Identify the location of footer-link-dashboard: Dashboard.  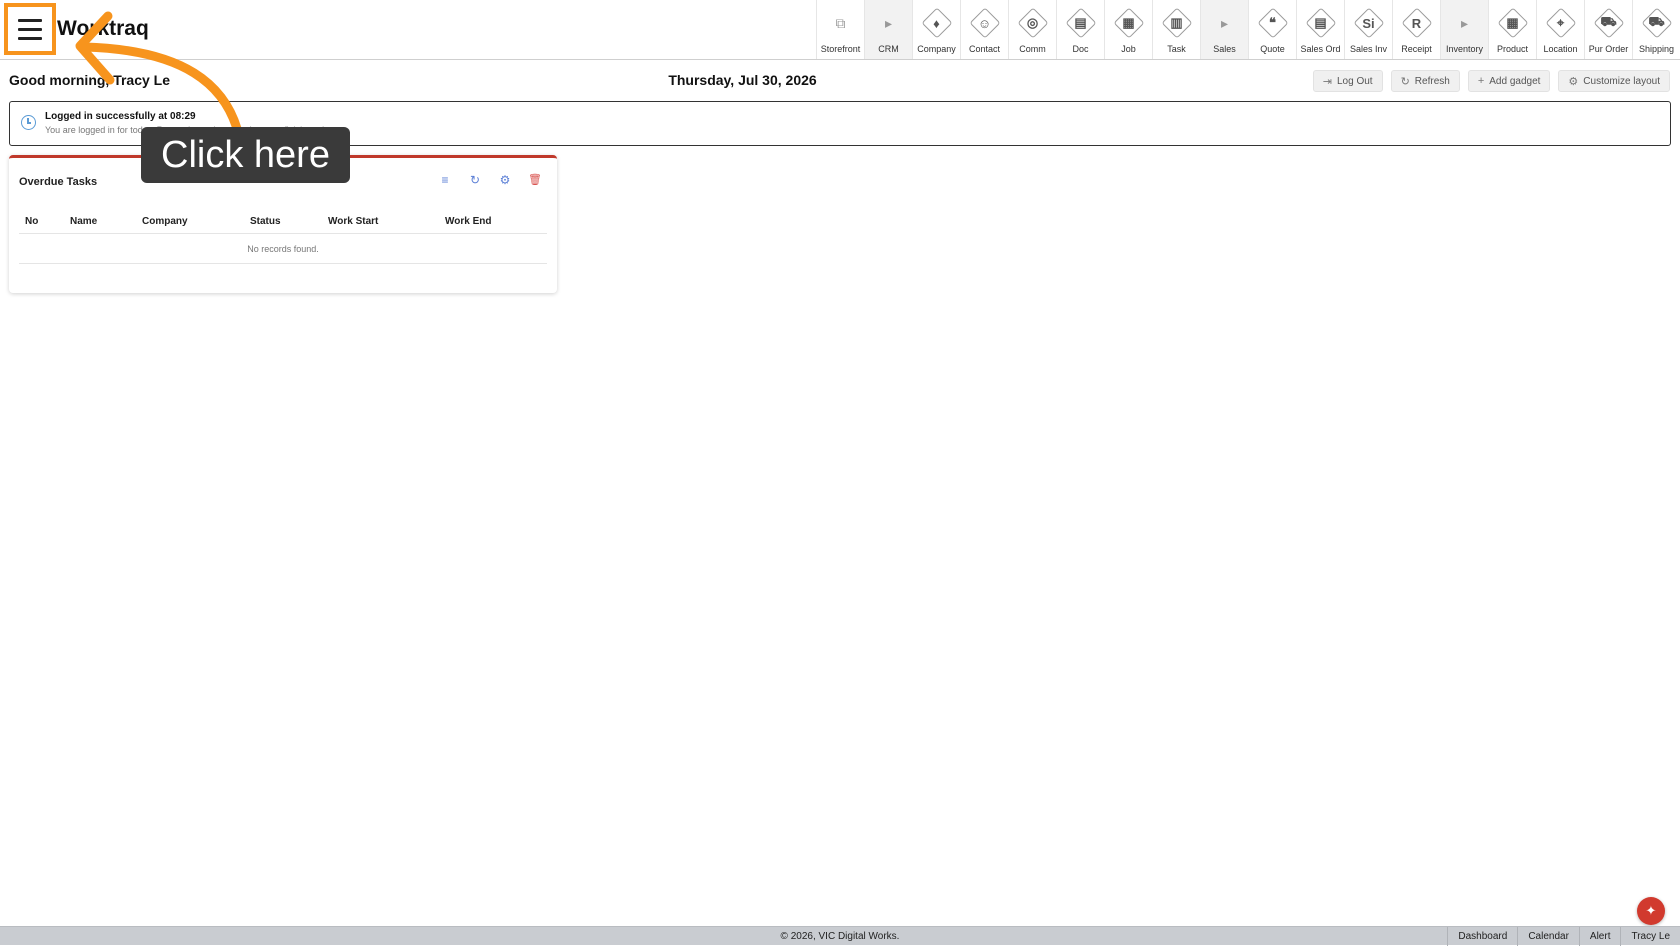
(1482, 936).